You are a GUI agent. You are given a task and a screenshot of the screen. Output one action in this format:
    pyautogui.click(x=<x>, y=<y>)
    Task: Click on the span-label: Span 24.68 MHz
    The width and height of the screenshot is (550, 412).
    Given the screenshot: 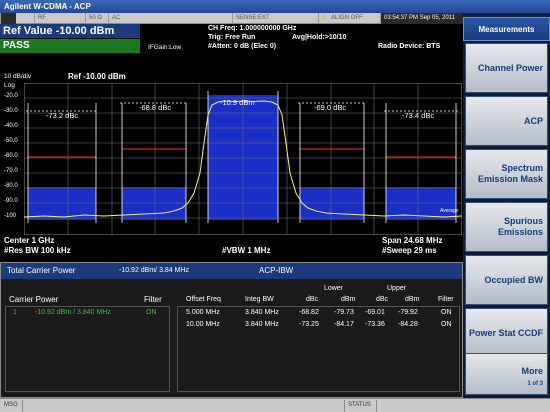 What is the action you would take?
    pyautogui.click(x=412, y=240)
    